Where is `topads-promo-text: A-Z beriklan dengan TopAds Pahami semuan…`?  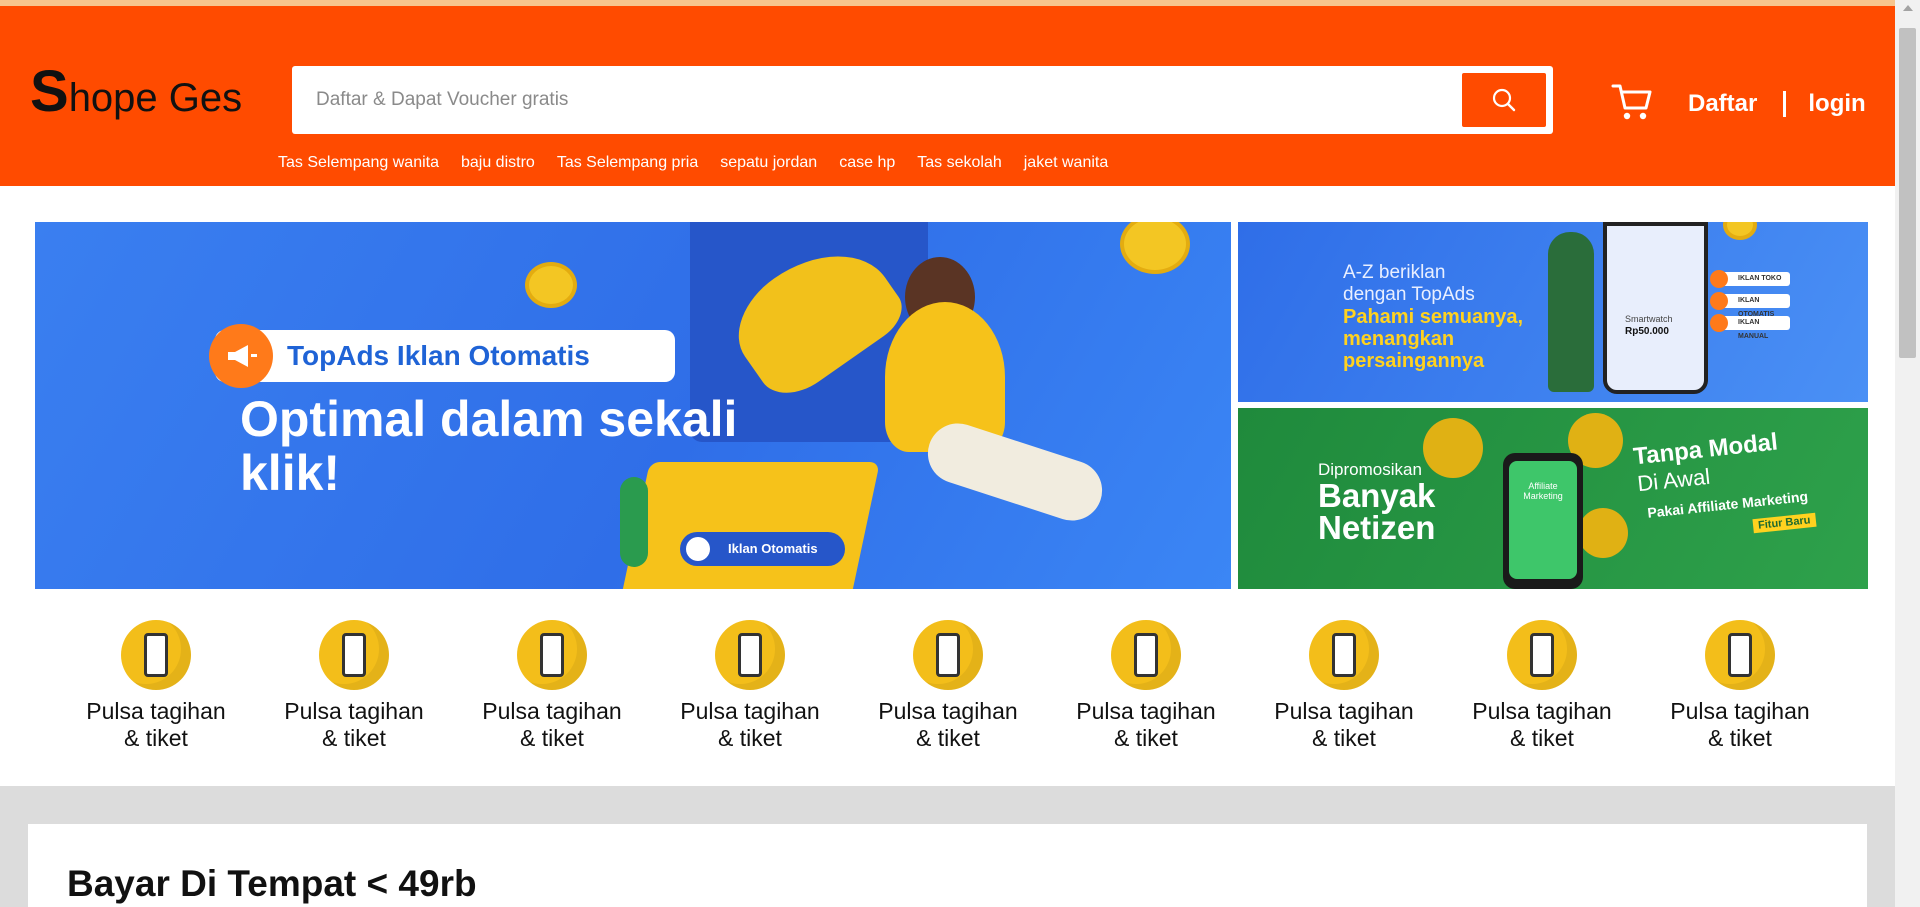 topads-promo-text: A-Z beriklan dengan TopAds Pahami semuan… is located at coordinates (1433, 317).